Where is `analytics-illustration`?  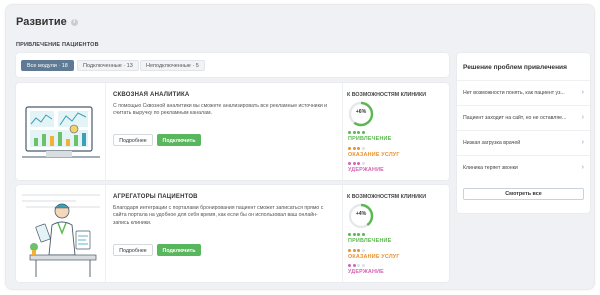
analytics-illustration is located at coordinates (61, 131).